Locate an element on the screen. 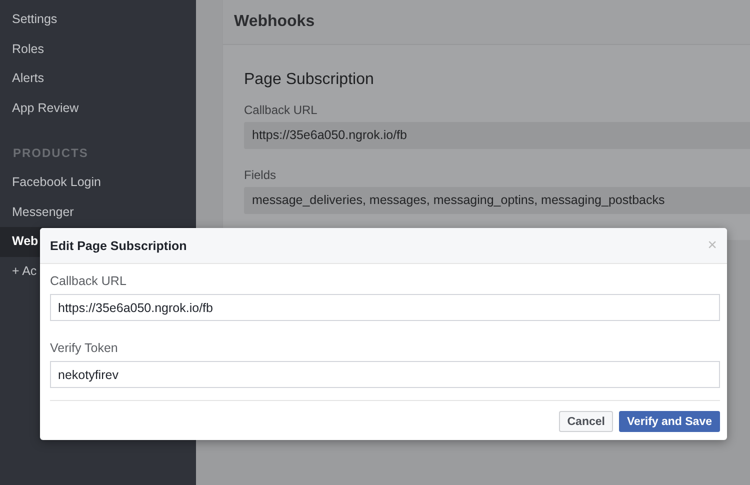 The height and width of the screenshot is (485, 750). sidebar-item: App Review is located at coordinates (98, 108).